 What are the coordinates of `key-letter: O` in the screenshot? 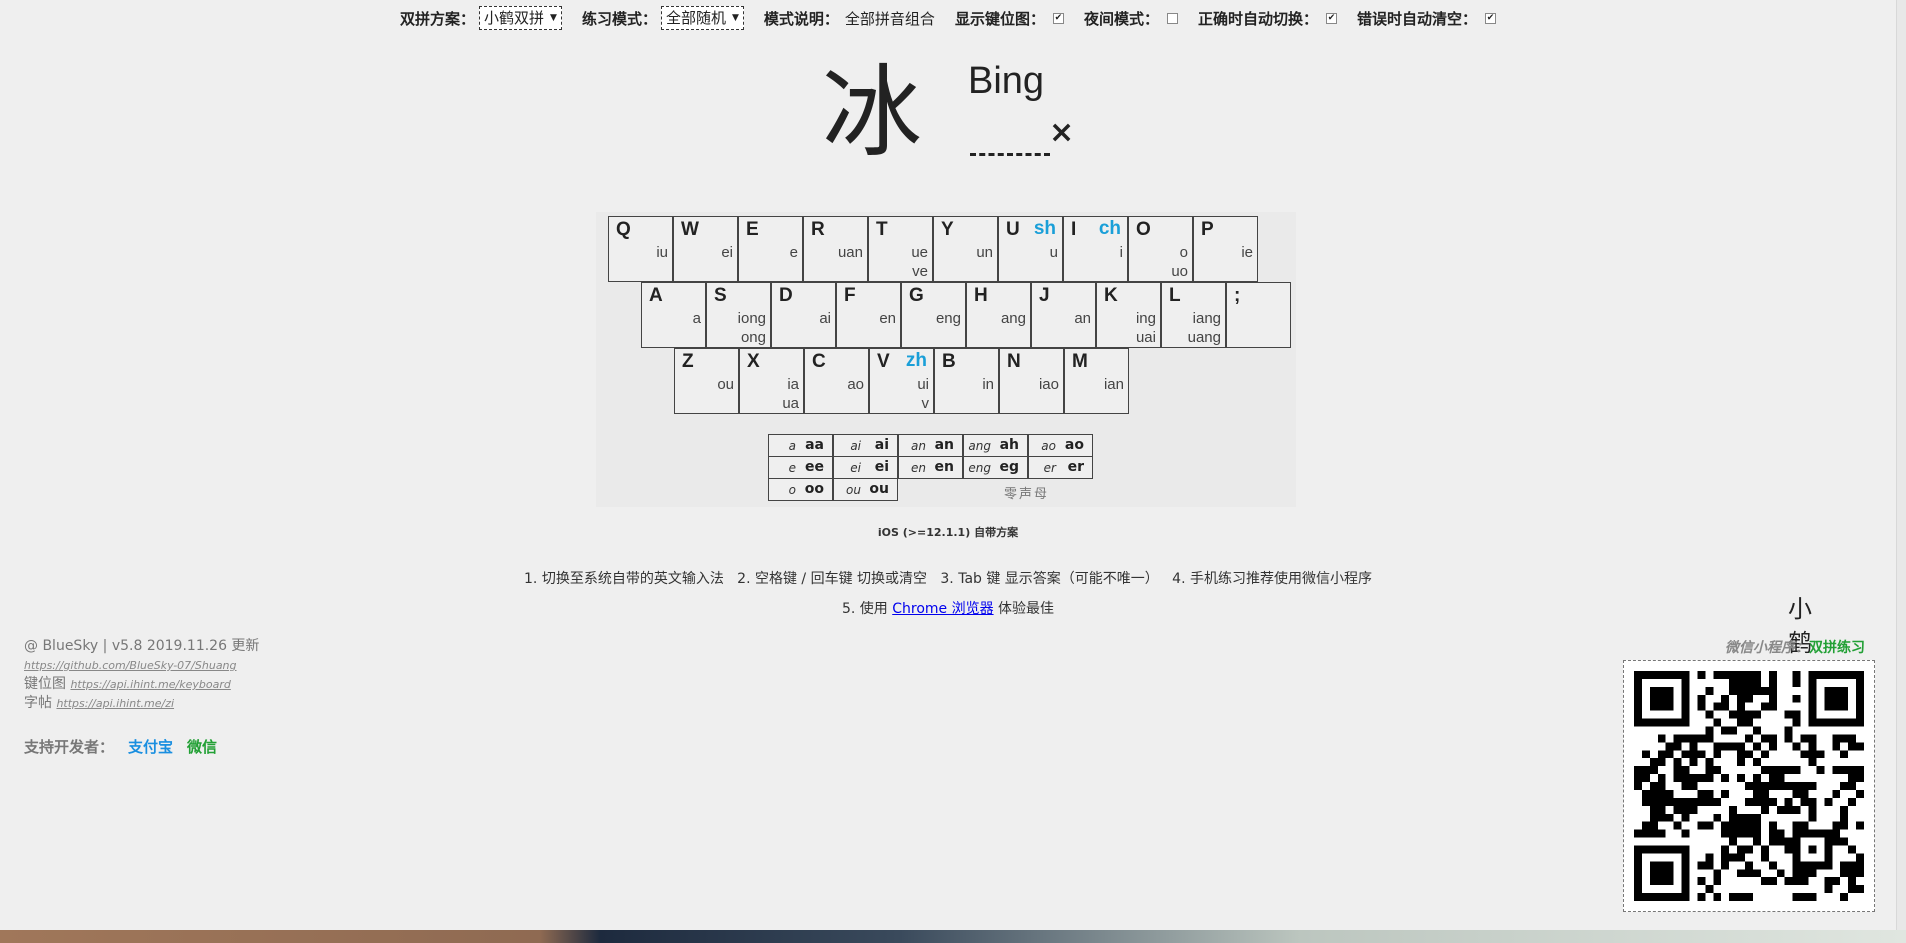 It's located at (1143, 229).